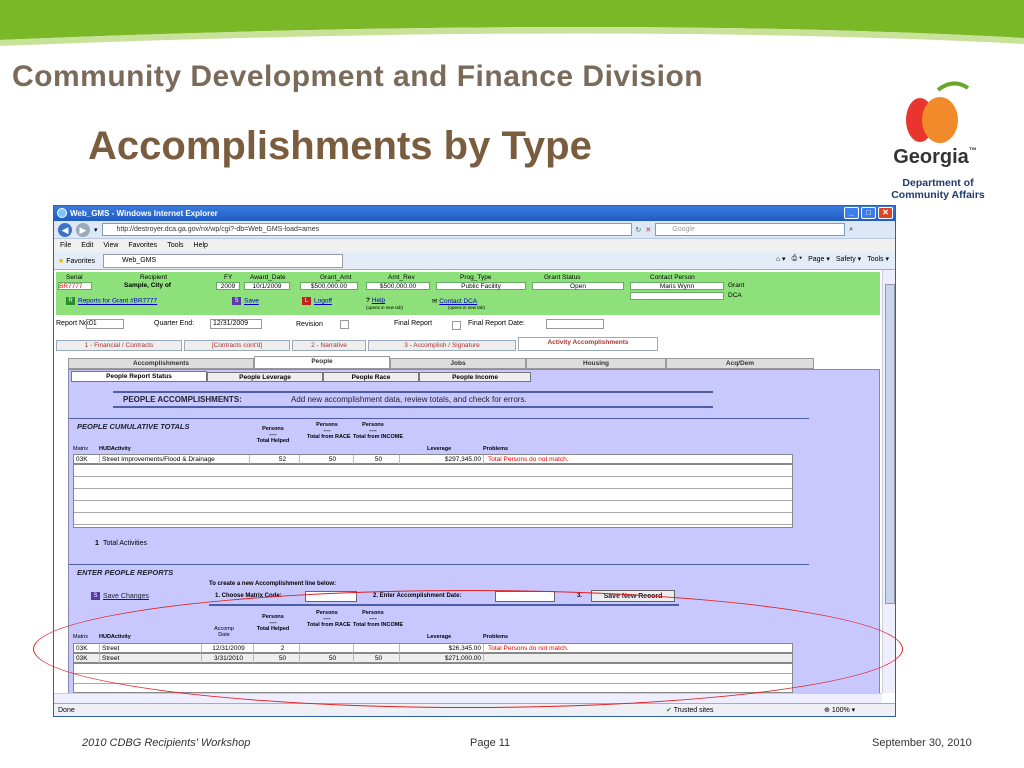 The width and height of the screenshot is (1024, 768). What do you see at coordinates (317, 301) in the screenshot?
I see `logoff-button: L Logoff` at bounding box center [317, 301].